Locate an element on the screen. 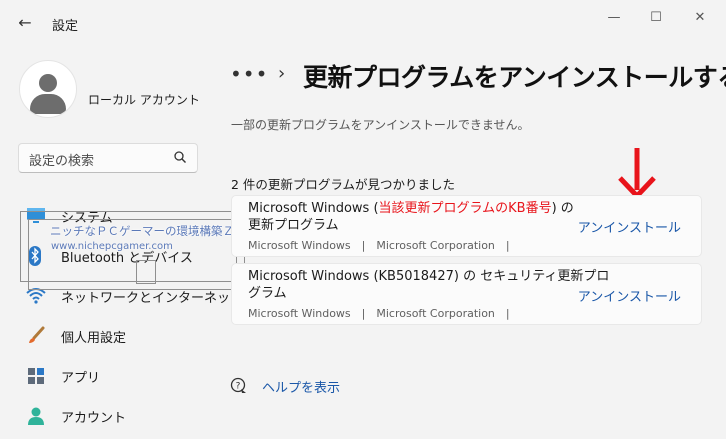  updates-found-count: 2 件の更新プログラムが見つかりました is located at coordinates (343, 184).